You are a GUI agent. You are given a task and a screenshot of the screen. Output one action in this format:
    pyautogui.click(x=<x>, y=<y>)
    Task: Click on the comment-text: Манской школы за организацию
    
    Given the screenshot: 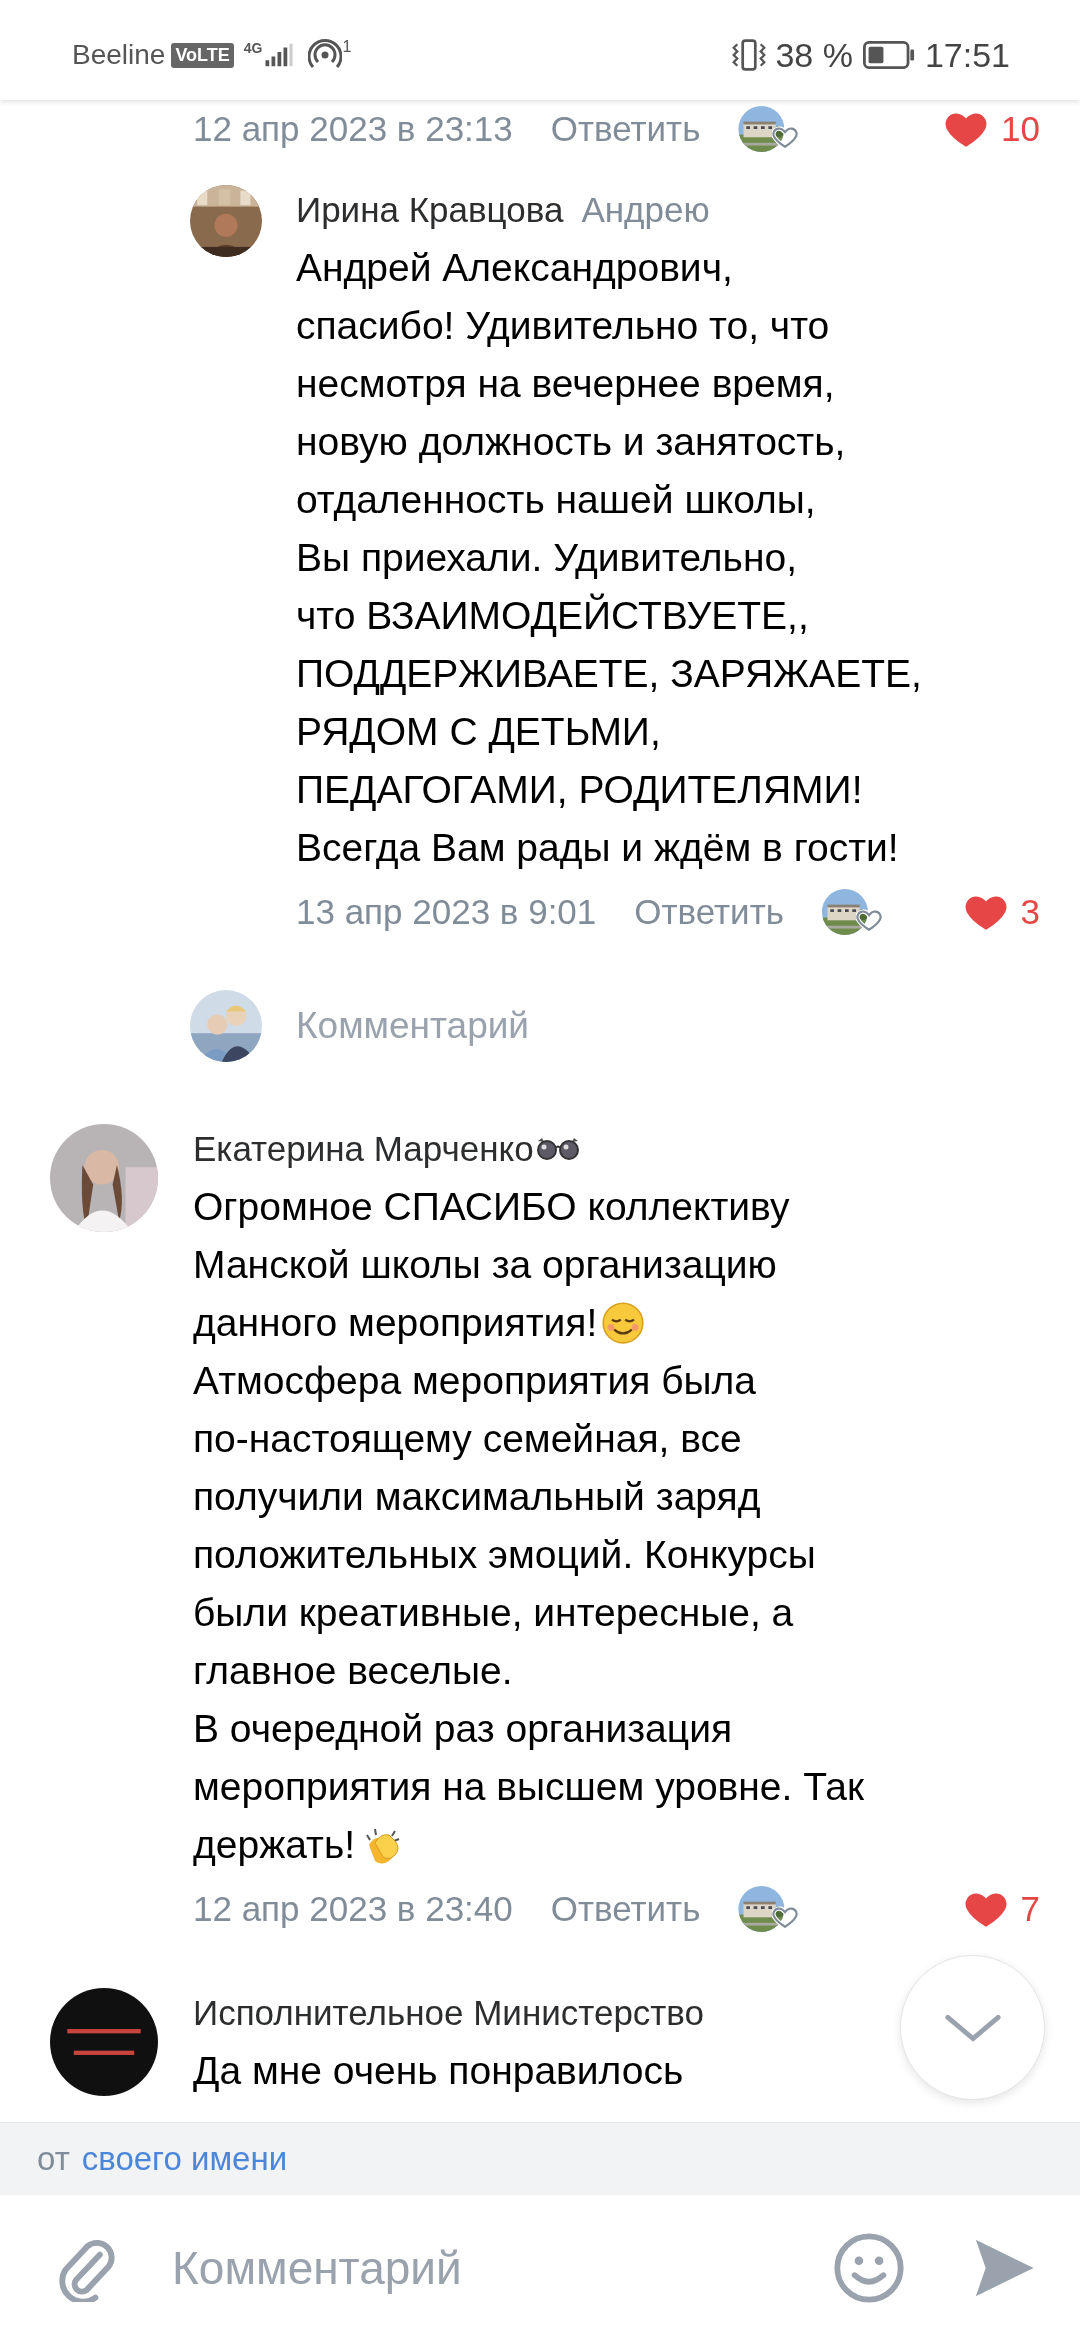 What is the action you would take?
    pyautogui.click(x=485, y=1265)
    